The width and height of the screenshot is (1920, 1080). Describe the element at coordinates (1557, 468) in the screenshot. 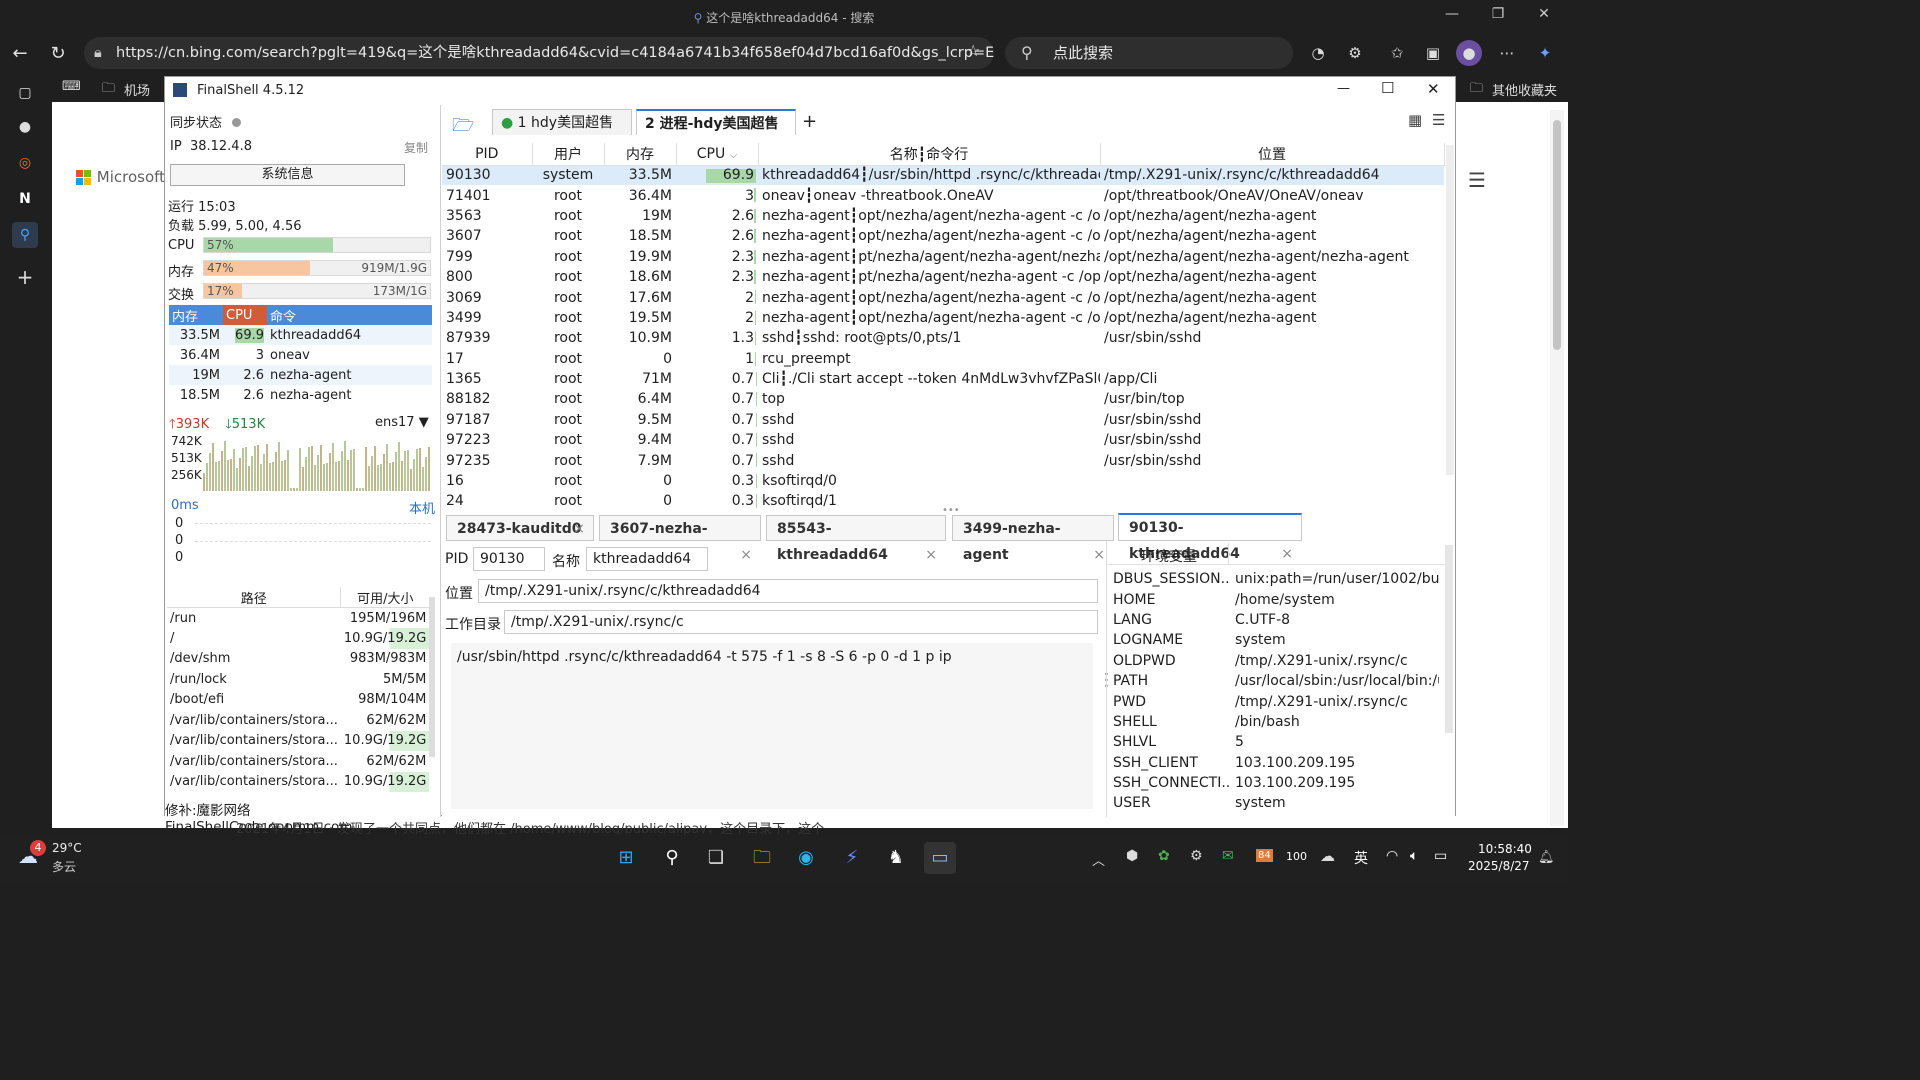

I see `page-scrollbar` at that location.